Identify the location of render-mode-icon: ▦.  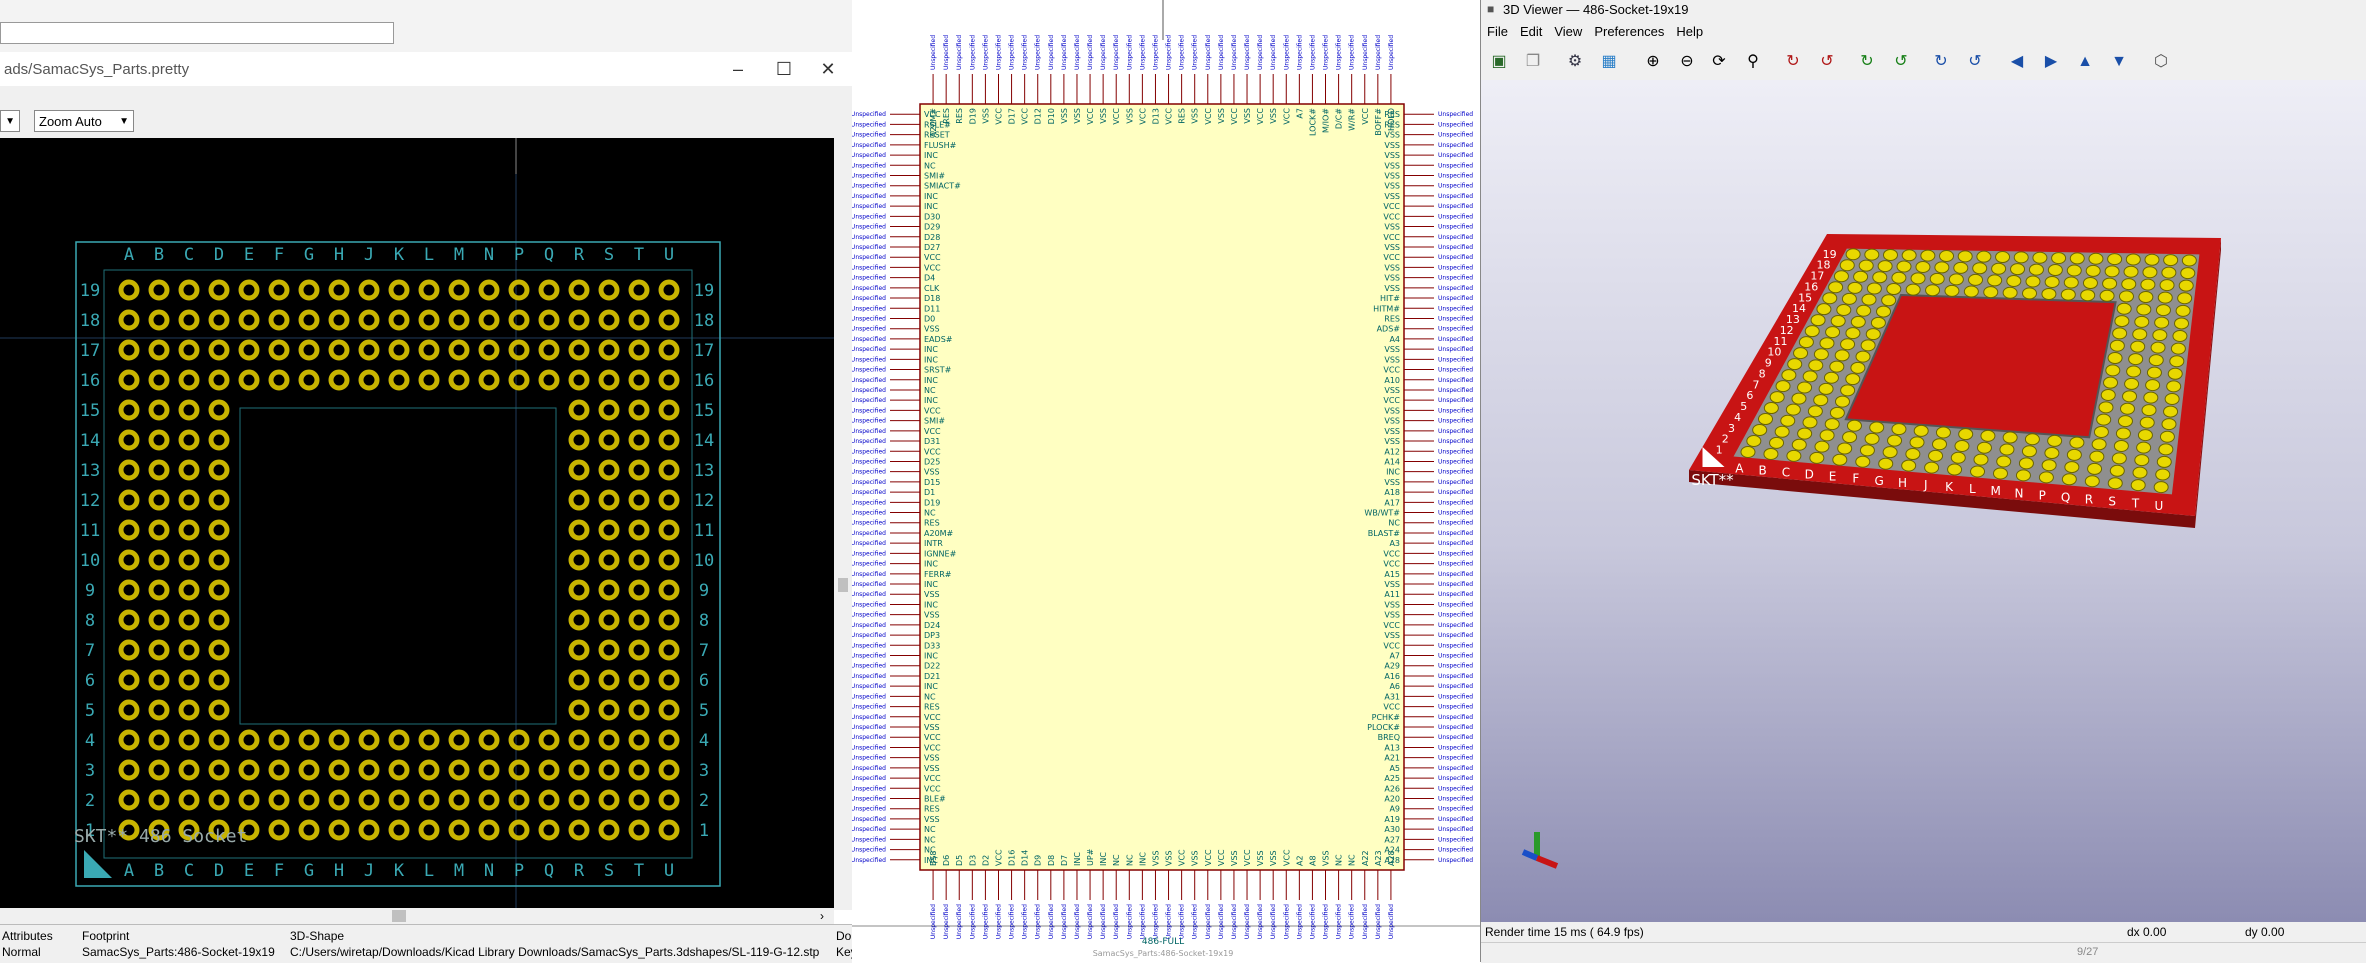
(1609, 62).